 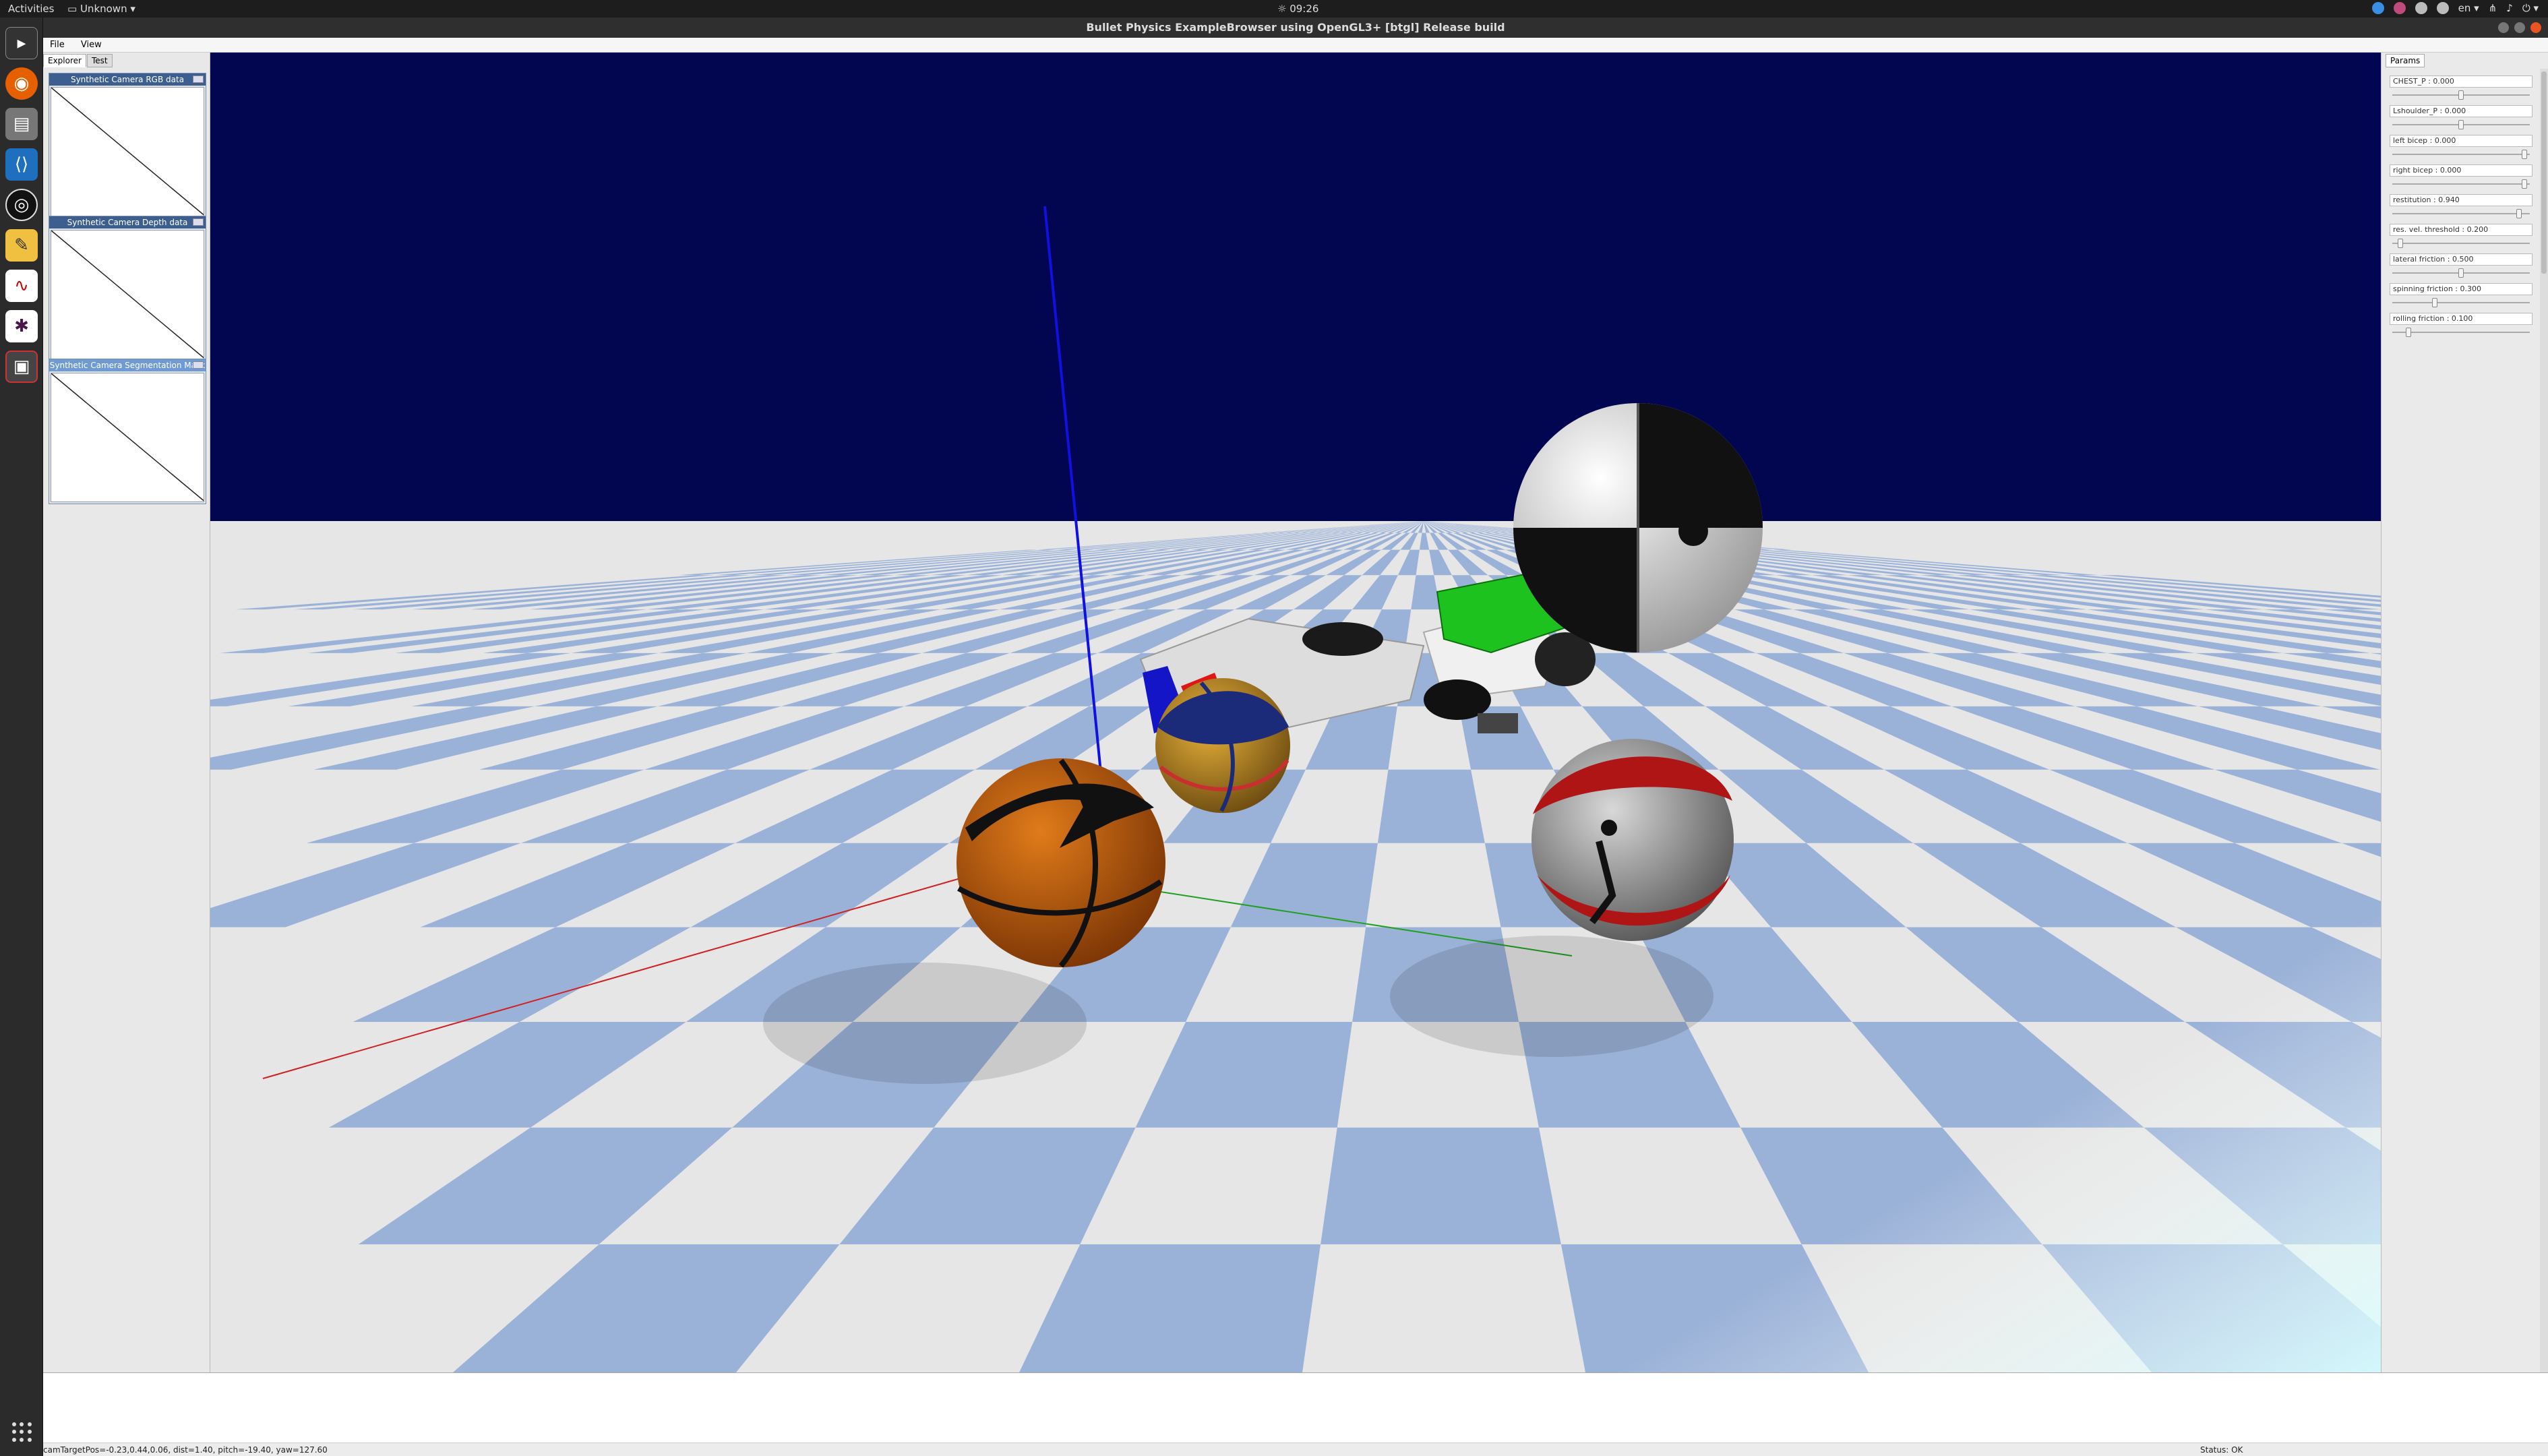 I want to click on param-label: lateral friction : 0.500, so click(x=2461, y=259).